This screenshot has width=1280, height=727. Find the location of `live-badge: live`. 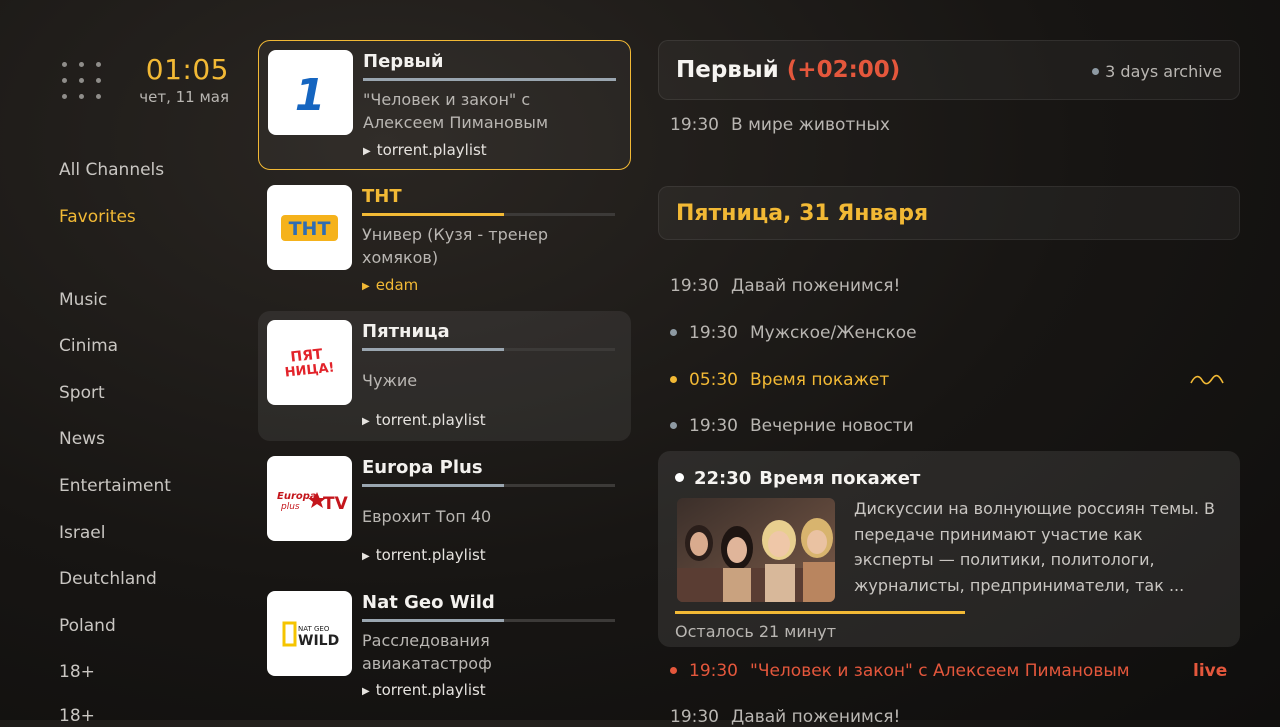

live-badge: live is located at coordinates (1210, 671).